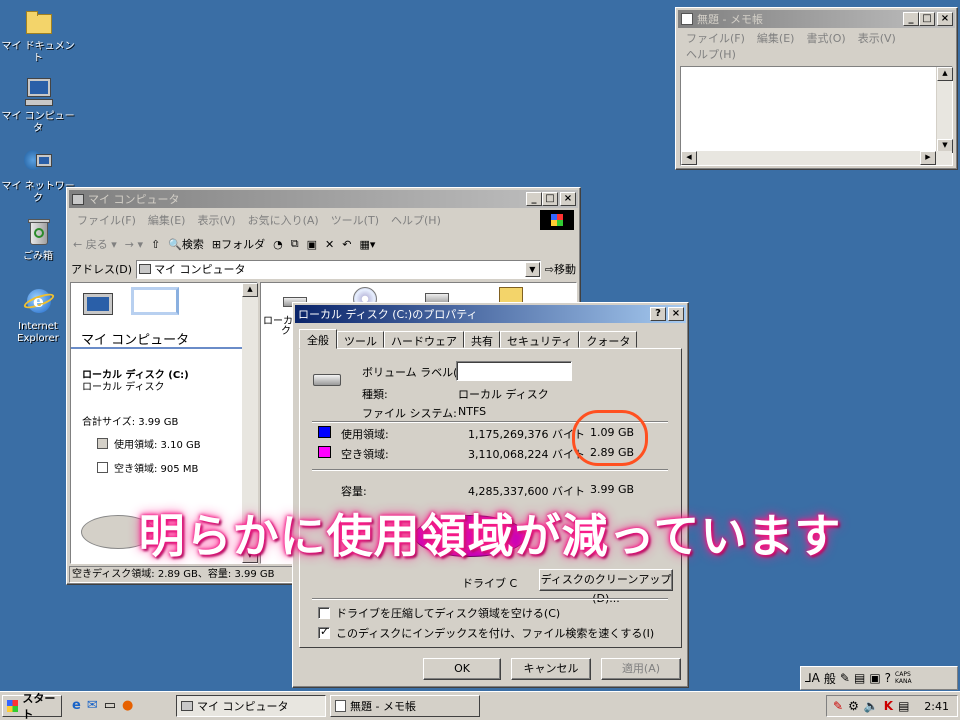 This screenshot has width=960, height=720. Describe the element at coordinates (186, 244) in the screenshot. I see `search-button: 🔍検索` at that location.